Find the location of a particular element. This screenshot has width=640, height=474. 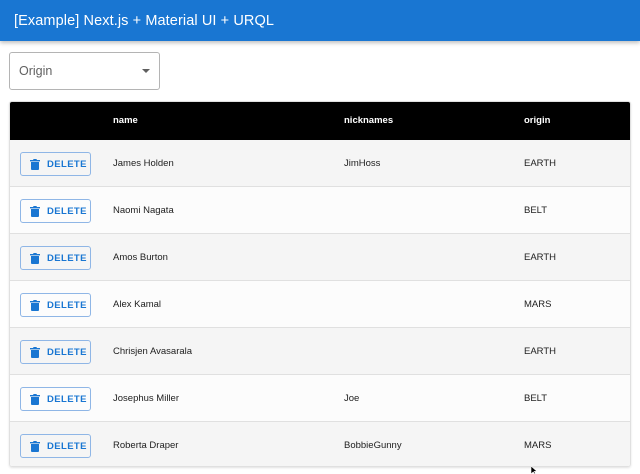

app-title: [Example] Next.js + Material UI + URQL is located at coordinates (144, 20).